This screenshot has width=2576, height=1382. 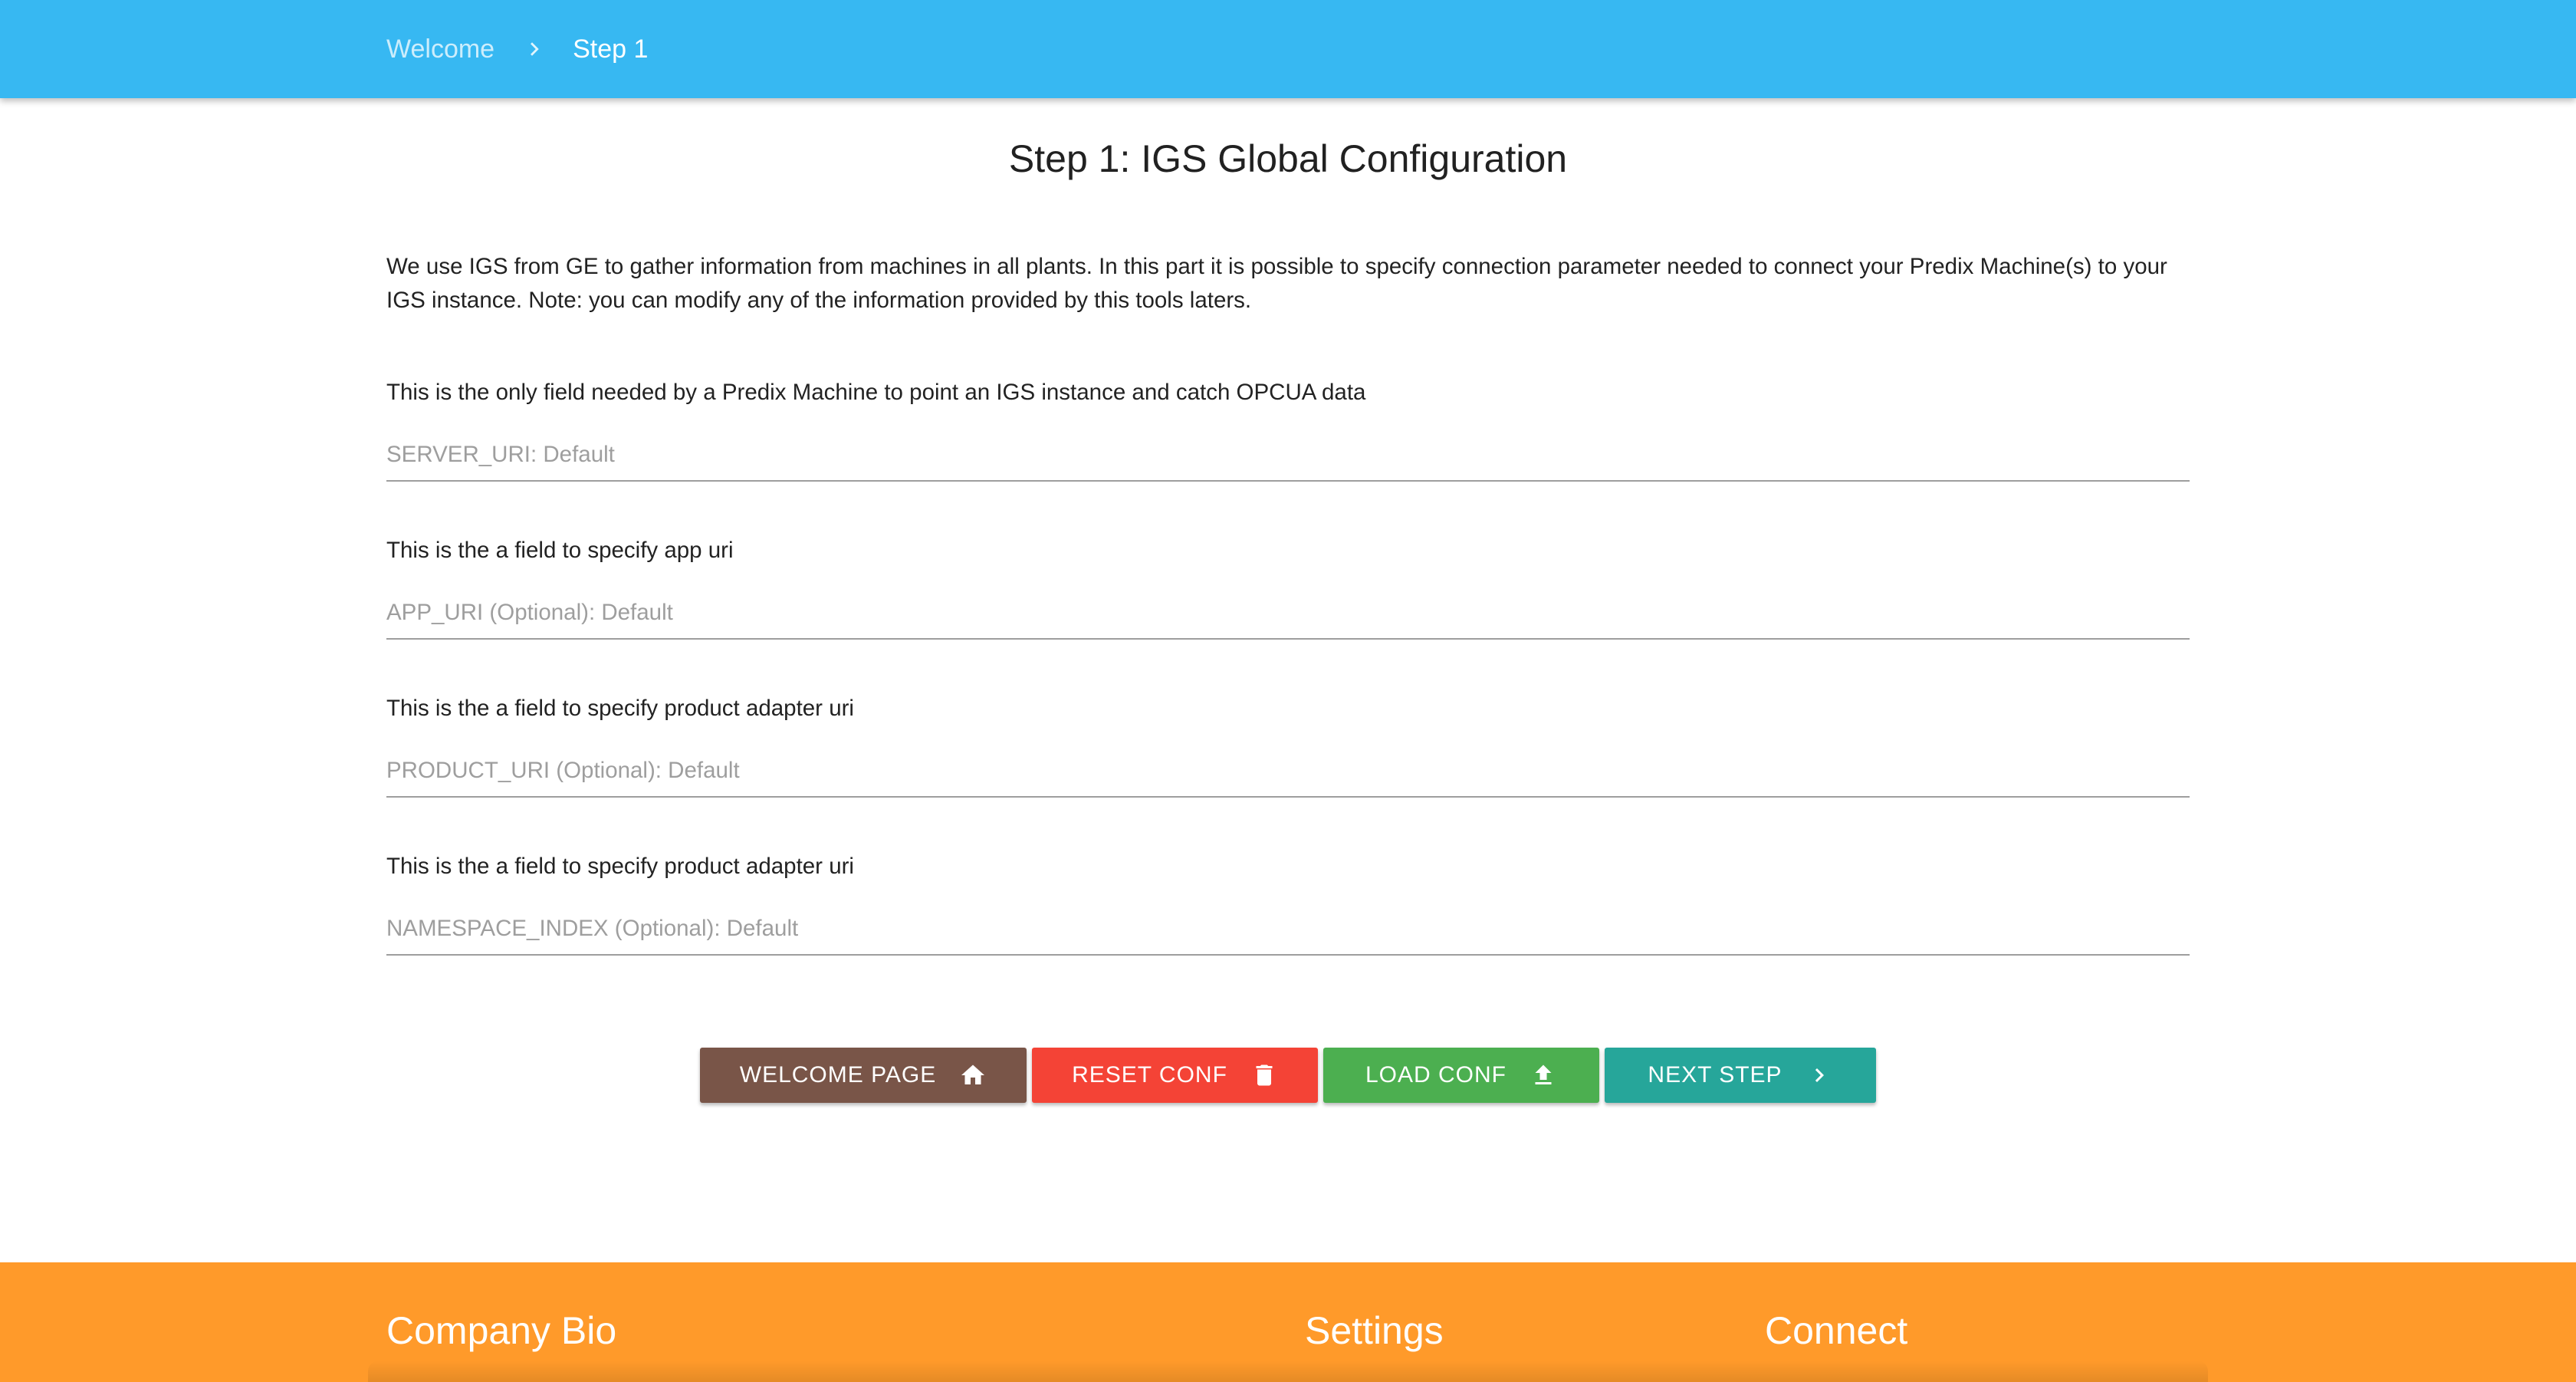 I want to click on home-icon, so click(x=973, y=1075).